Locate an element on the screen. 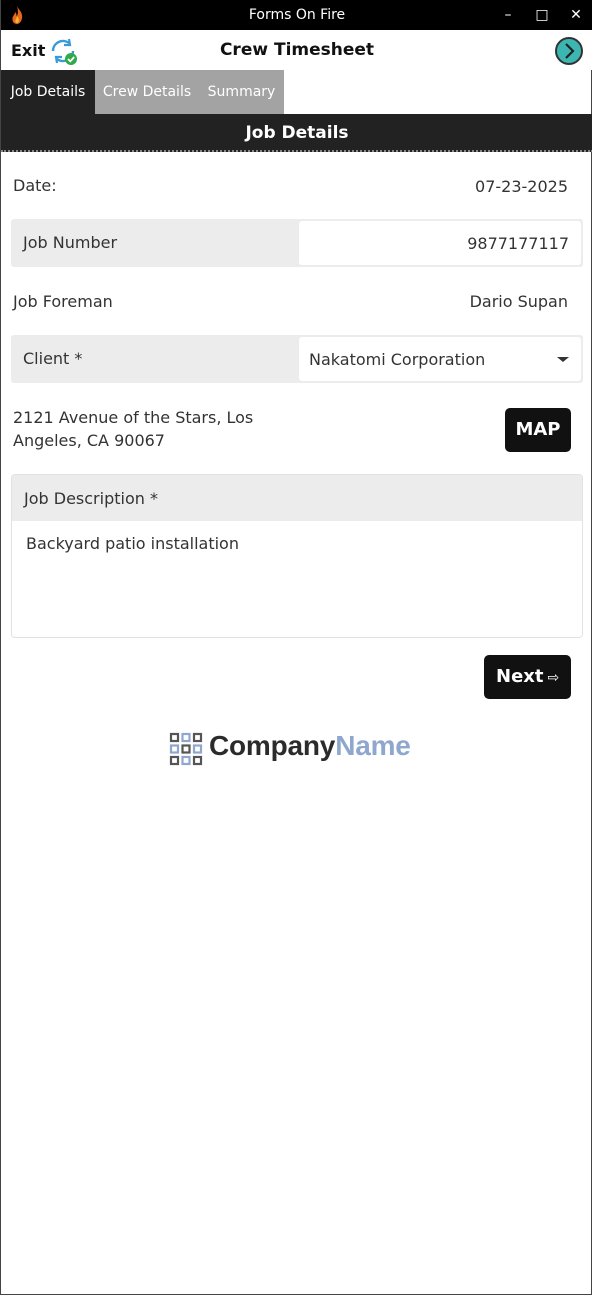 This screenshot has width=592, height=1295. logo-text-company: Company is located at coordinates (272, 745).